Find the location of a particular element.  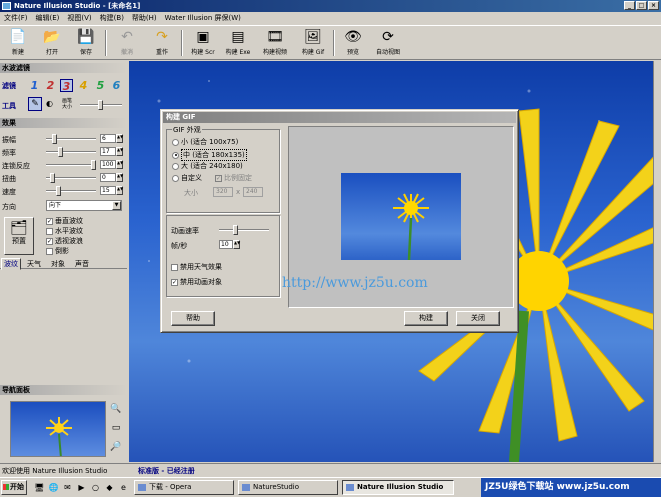

tab-ripple: 波纹 is located at coordinates (11, 264).